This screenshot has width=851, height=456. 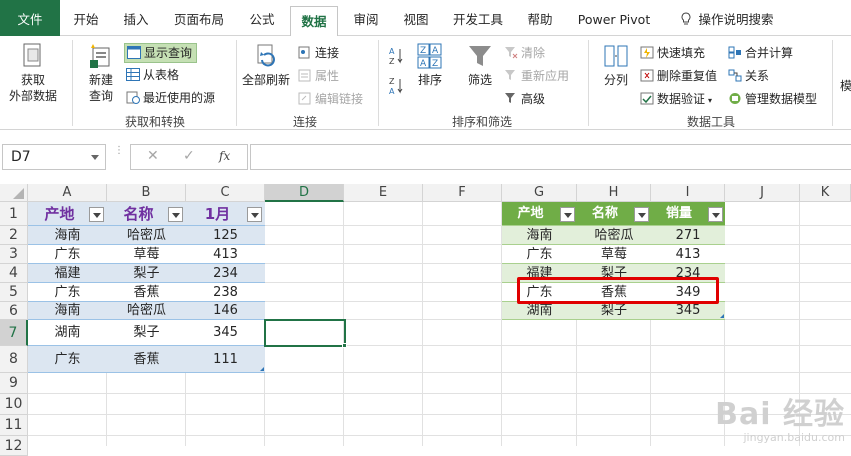 What do you see at coordinates (225, 292) in the screenshot?
I see `left-table-cell: 238` at bounding box center [225, 292].